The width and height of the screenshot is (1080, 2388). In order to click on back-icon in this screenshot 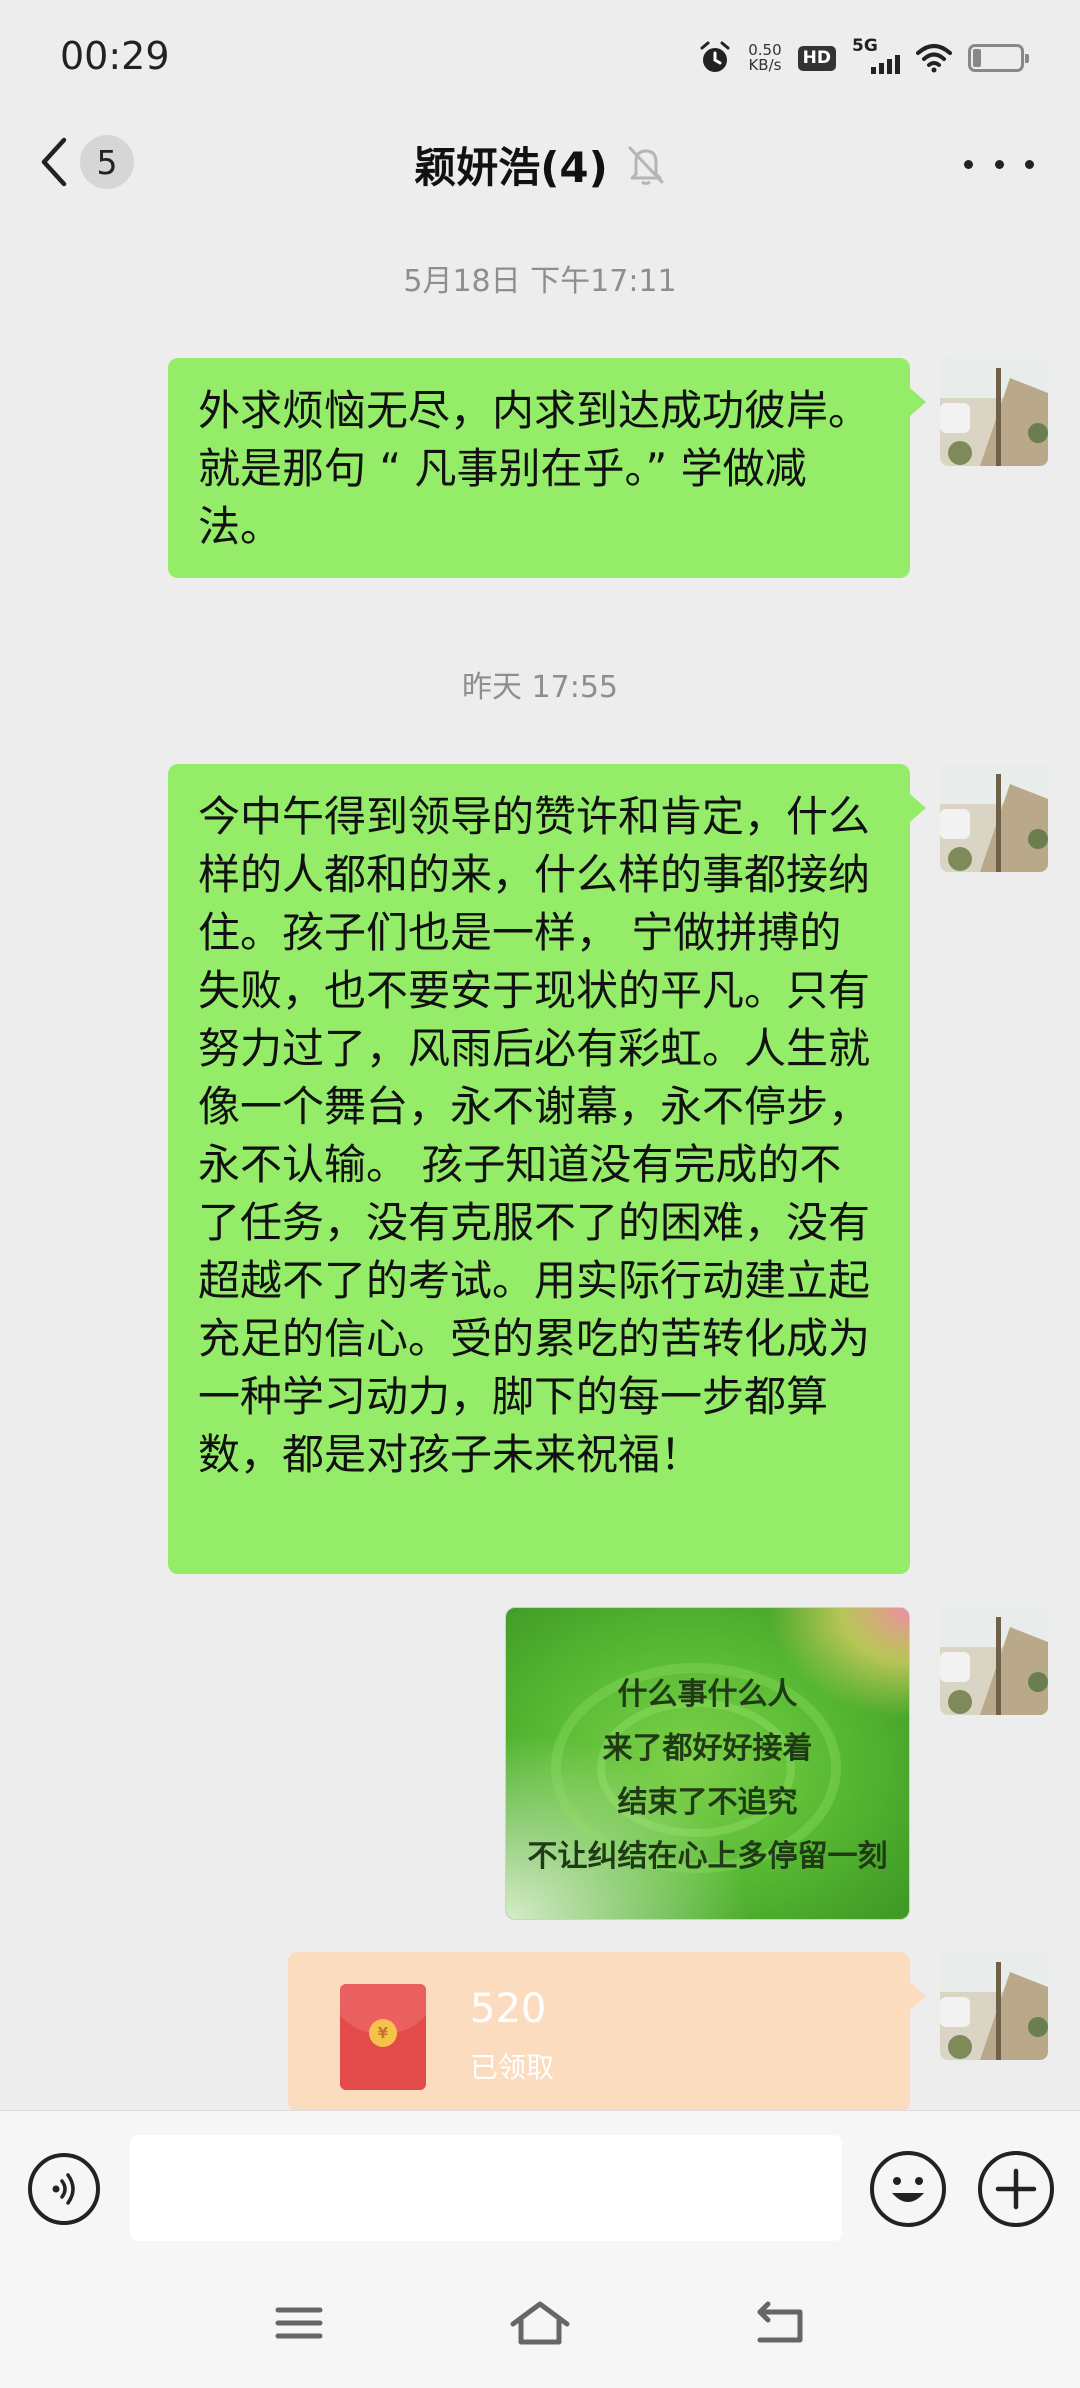, I will do `click(780, 2322)`.